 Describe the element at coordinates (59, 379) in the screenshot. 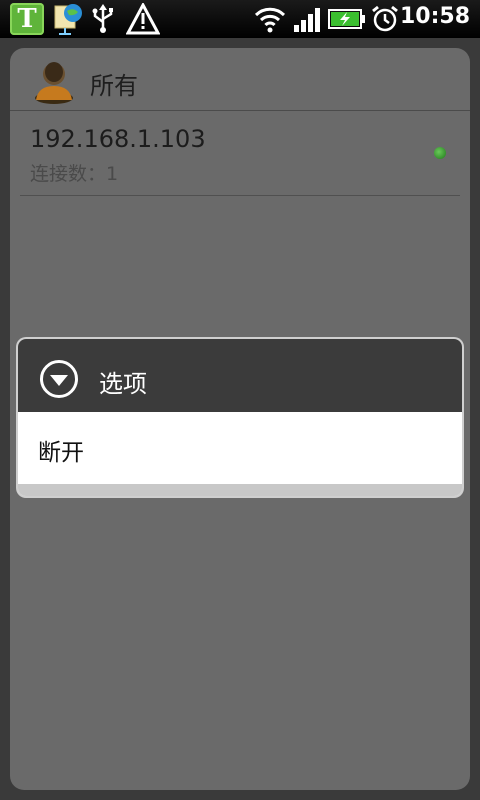

I see `dropdown-circle-icon` at that location.